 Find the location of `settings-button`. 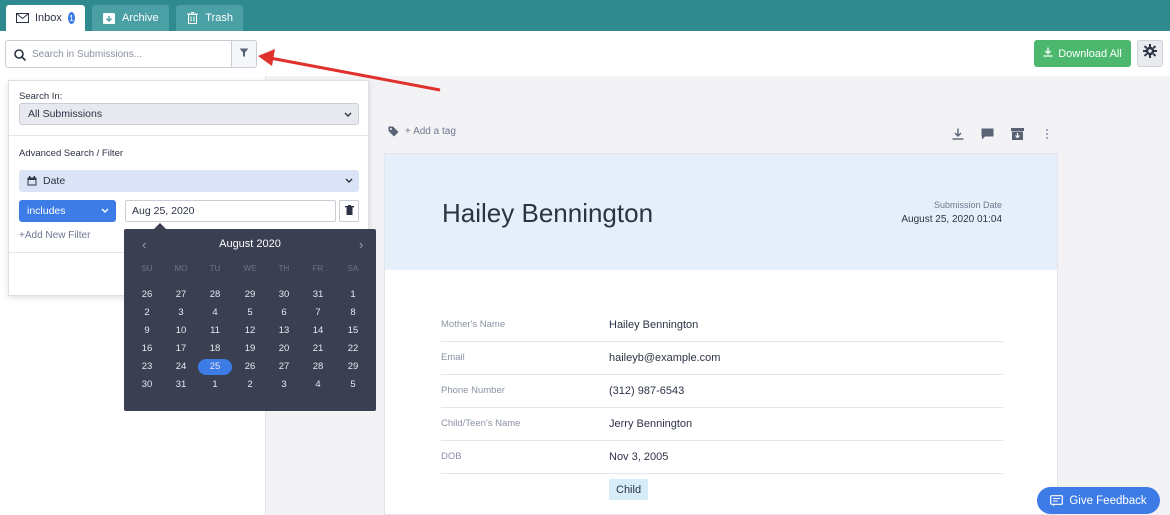

settings-button is located at coordinates (1150, 53).